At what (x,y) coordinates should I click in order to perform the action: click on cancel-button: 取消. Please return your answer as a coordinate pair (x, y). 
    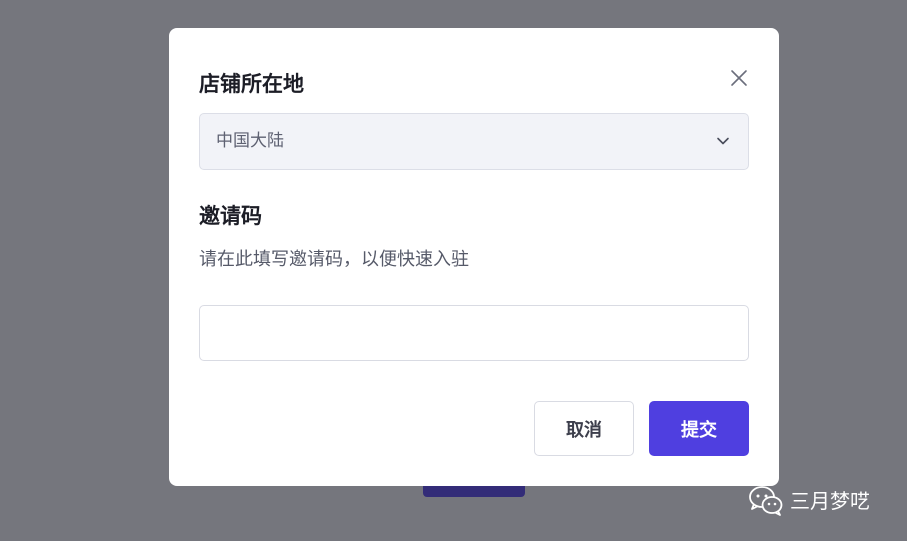
    Looking at the image, I should click on (584, 428).